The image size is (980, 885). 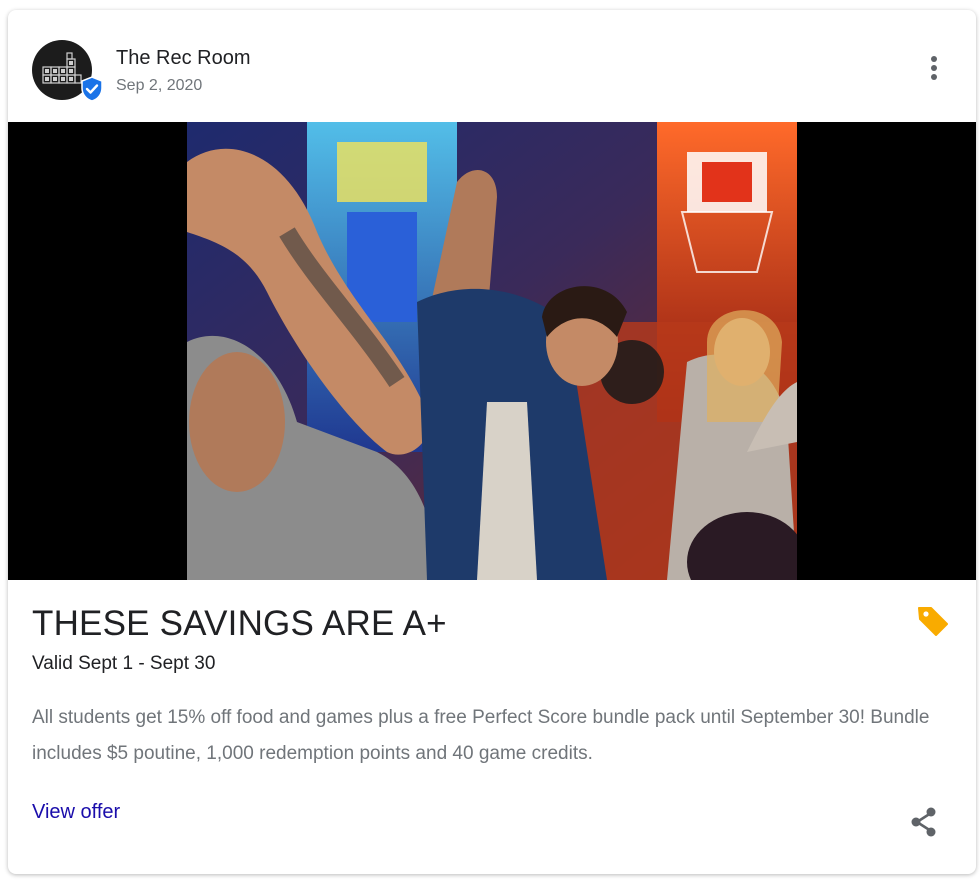 I want to click on post-date: Sep 2, 2020, so click(x=159, y=85).